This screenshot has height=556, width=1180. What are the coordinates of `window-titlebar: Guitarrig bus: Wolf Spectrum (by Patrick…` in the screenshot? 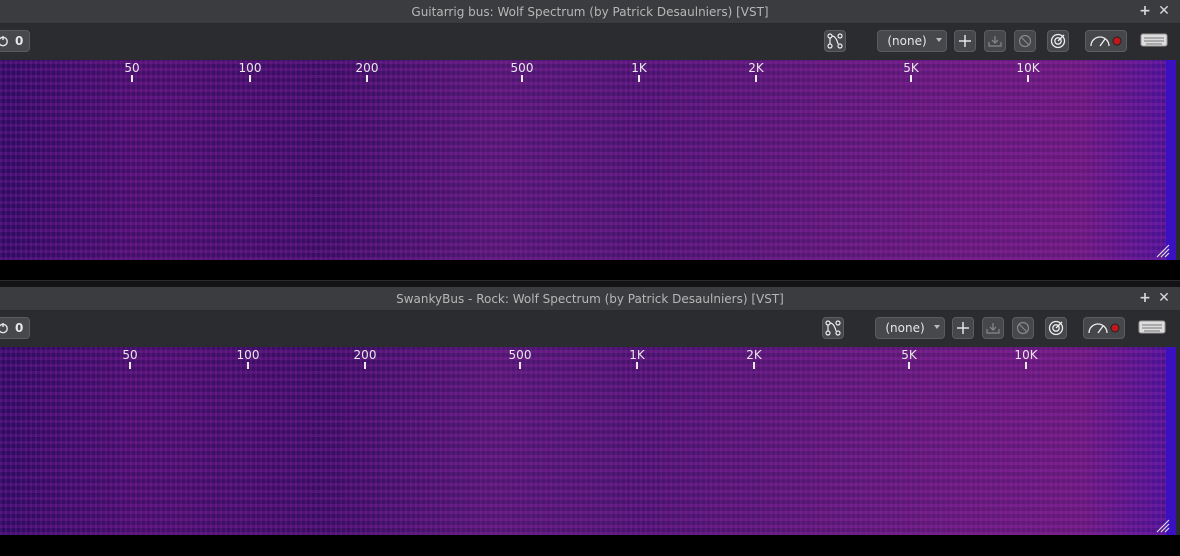 It's located at (590, 12).